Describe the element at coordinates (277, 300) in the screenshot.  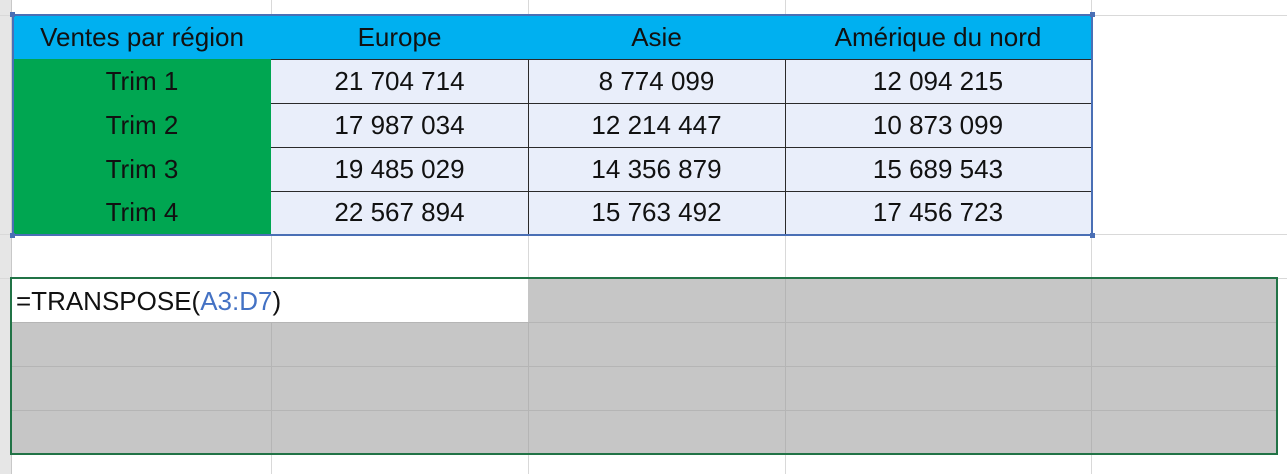
I see `formula-closing-paren: )` at that location.